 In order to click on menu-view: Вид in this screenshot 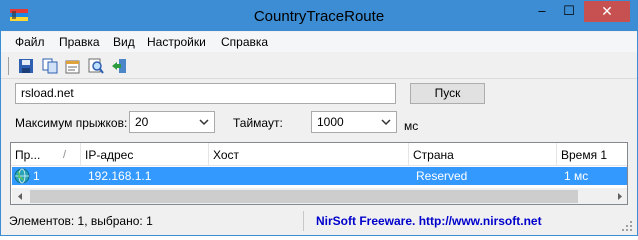, I will do `click(124, 42)`.